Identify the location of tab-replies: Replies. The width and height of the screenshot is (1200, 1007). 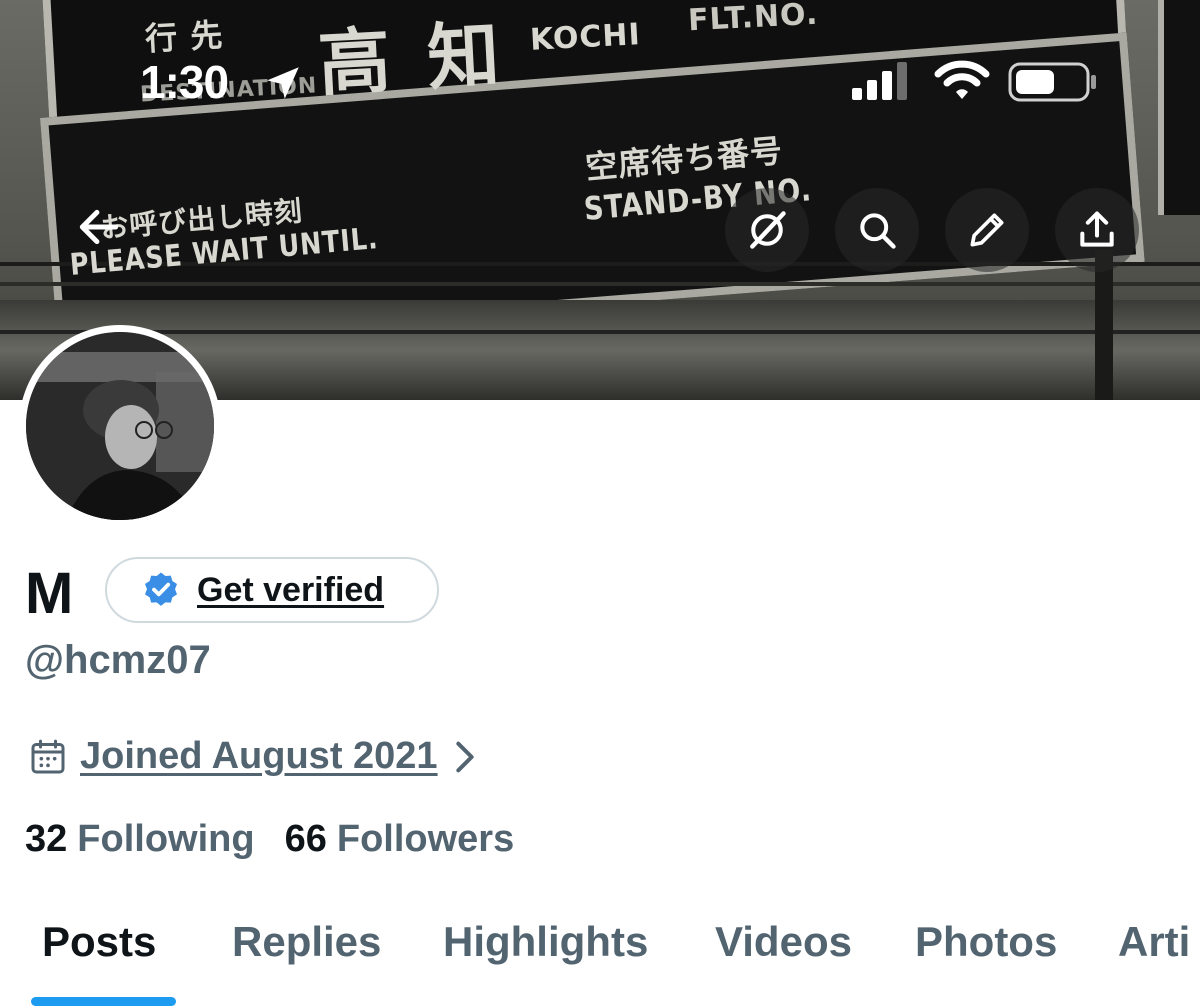
(306, 942).